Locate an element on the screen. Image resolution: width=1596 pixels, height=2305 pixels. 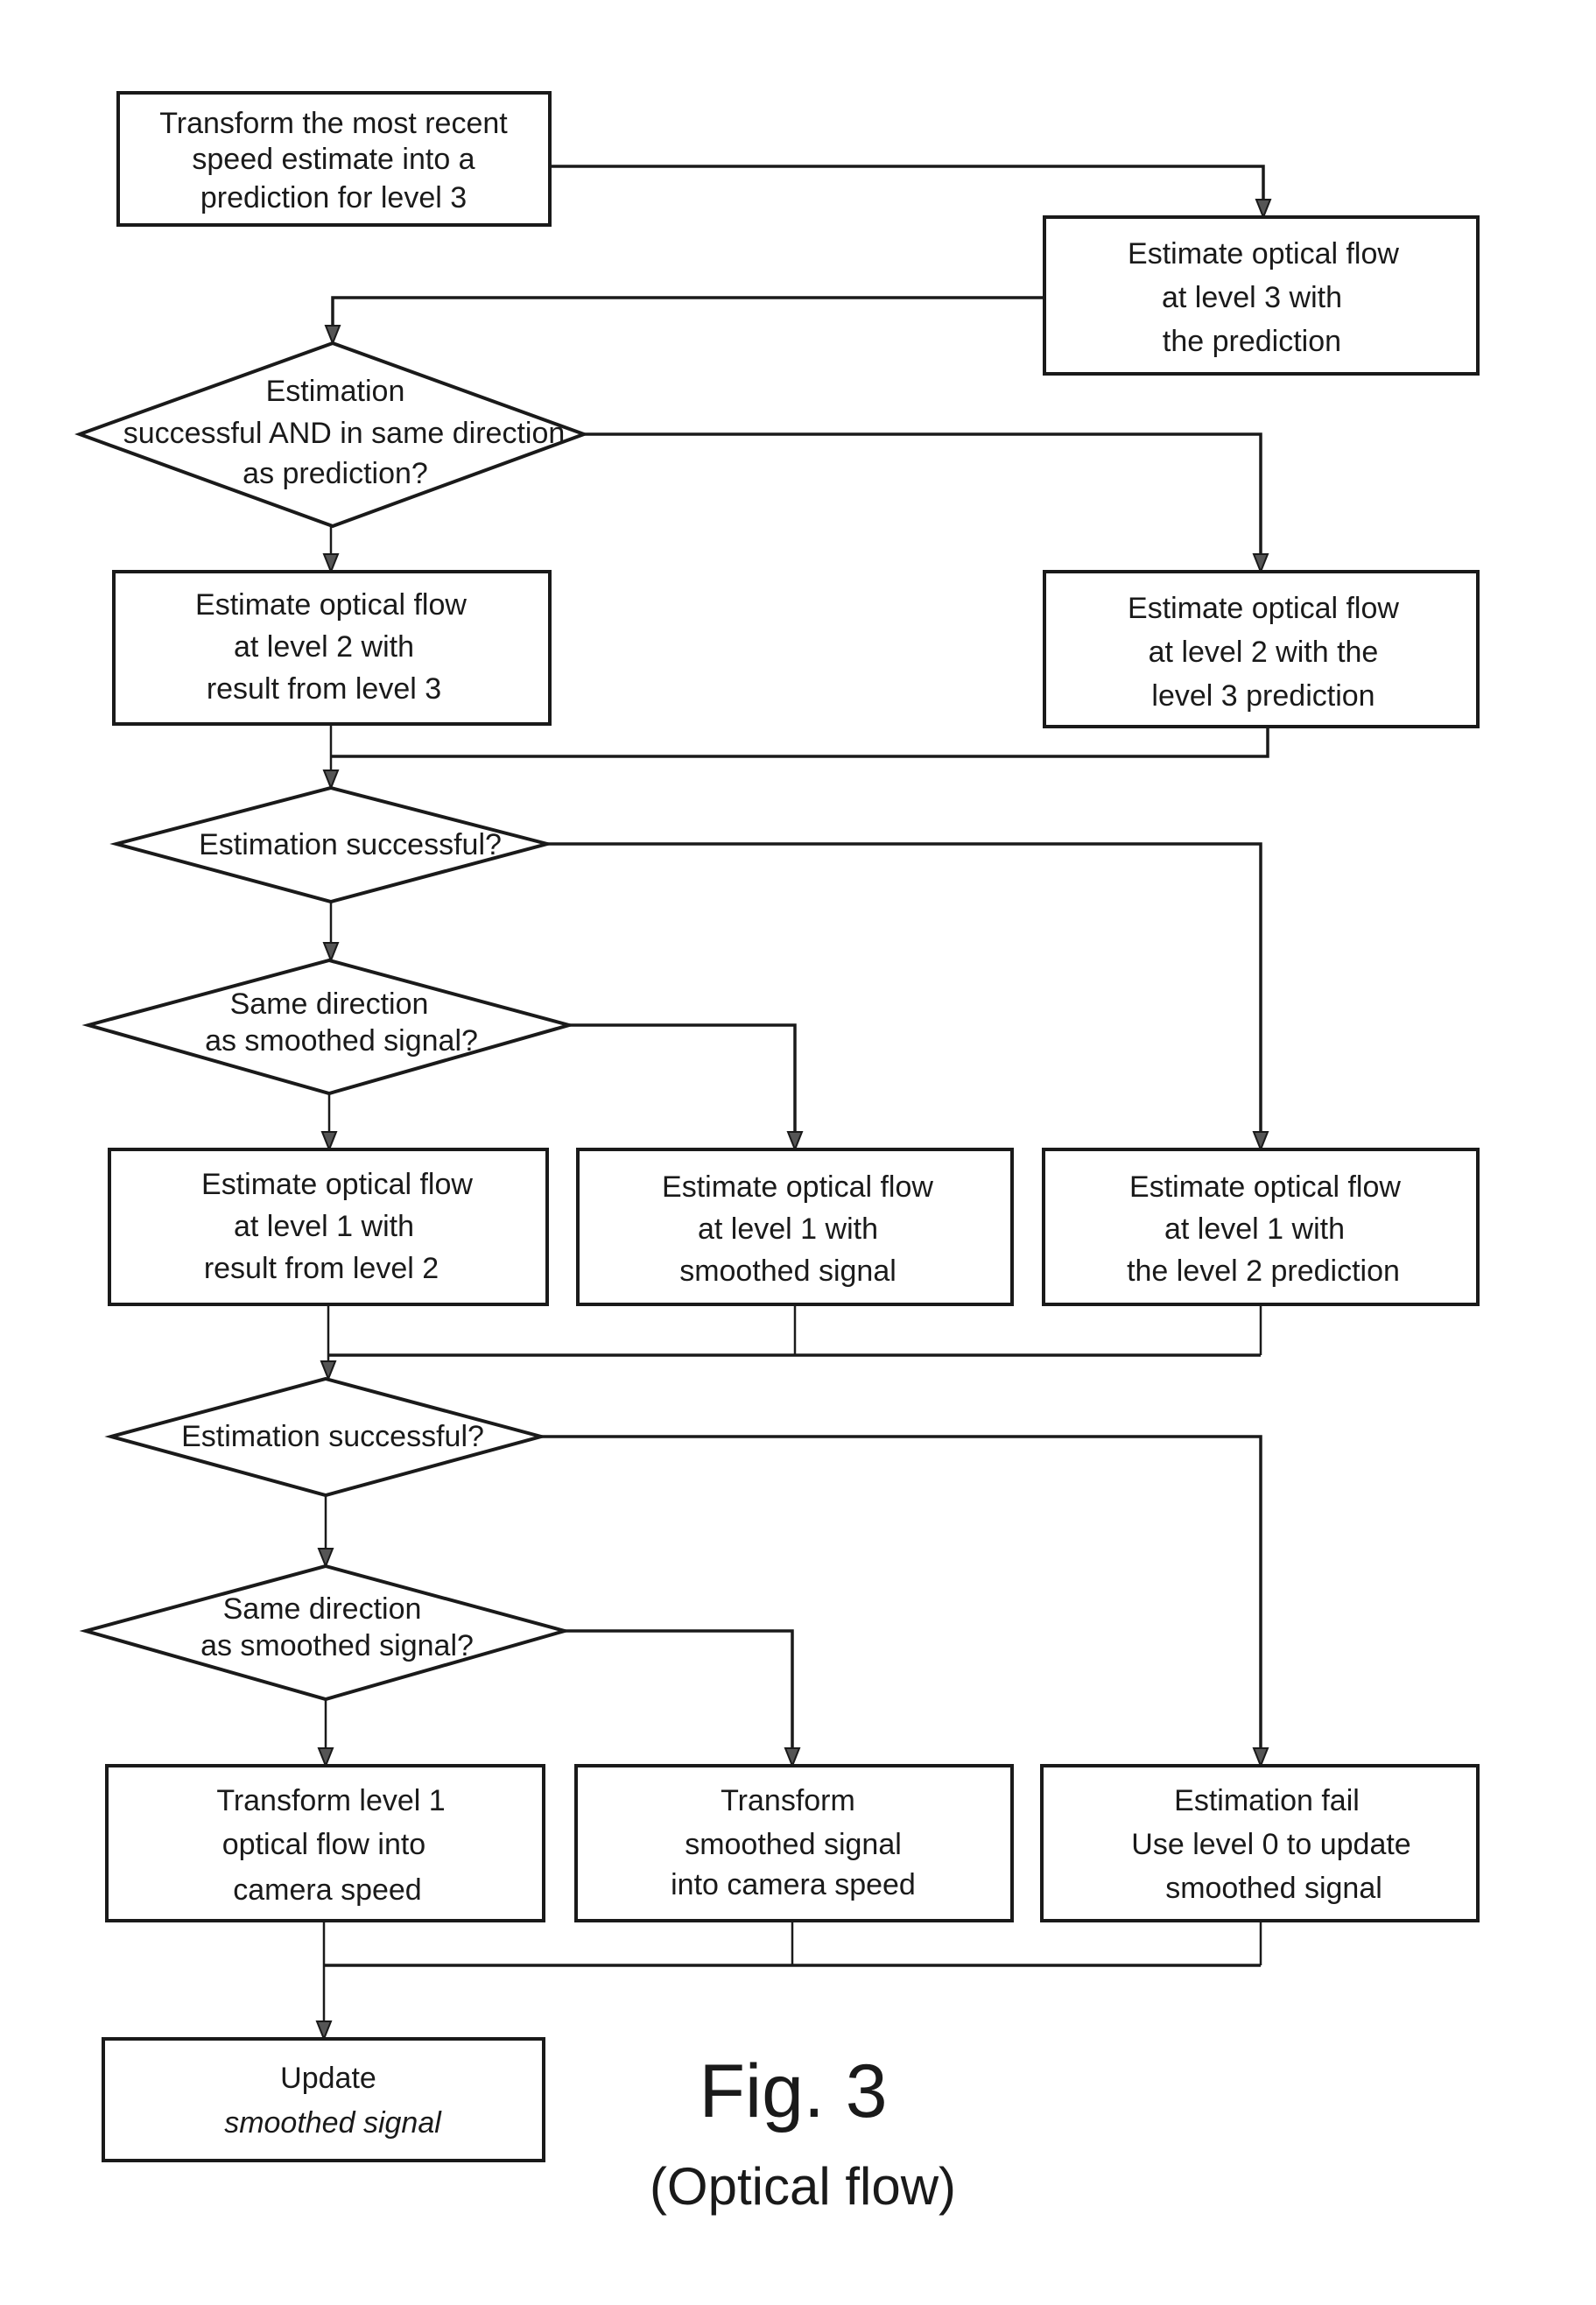
node-label: at level 2 with the is located at coordinates (1264, 652).